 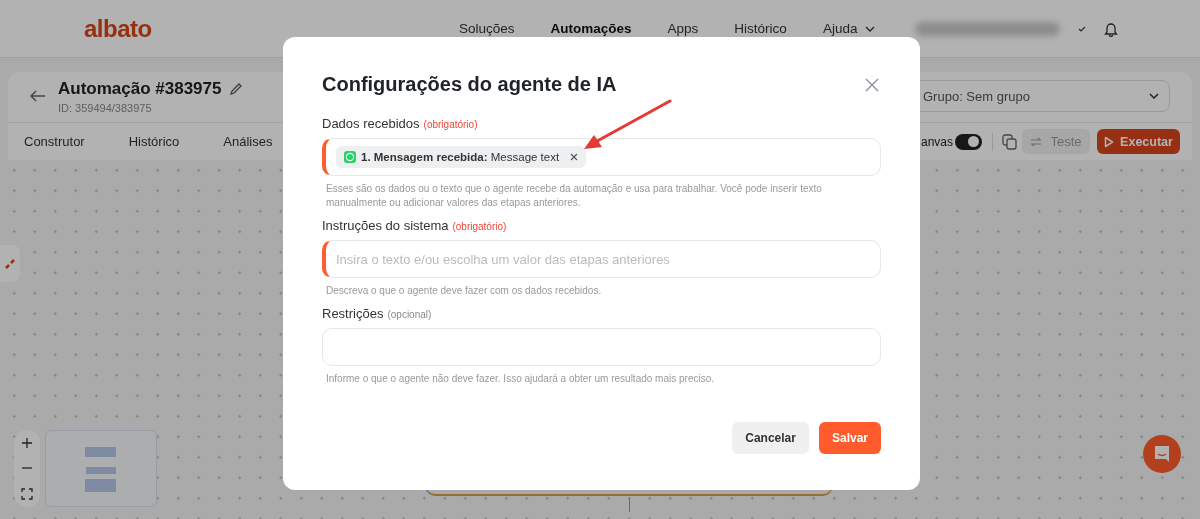 What do you see at coordinates (683, 28) in the screenshot?
I see `nav-link: Apps` at bounding box center [683, 28].